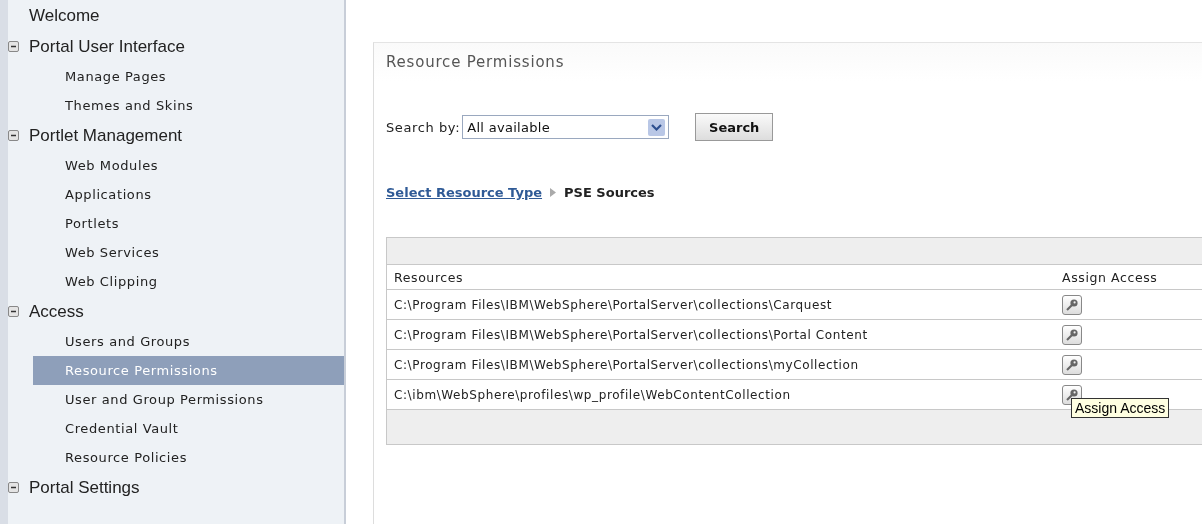 This screenshot has width=1202, height=524. I want to click on column-header: Assign Access, so click(1110, 277).